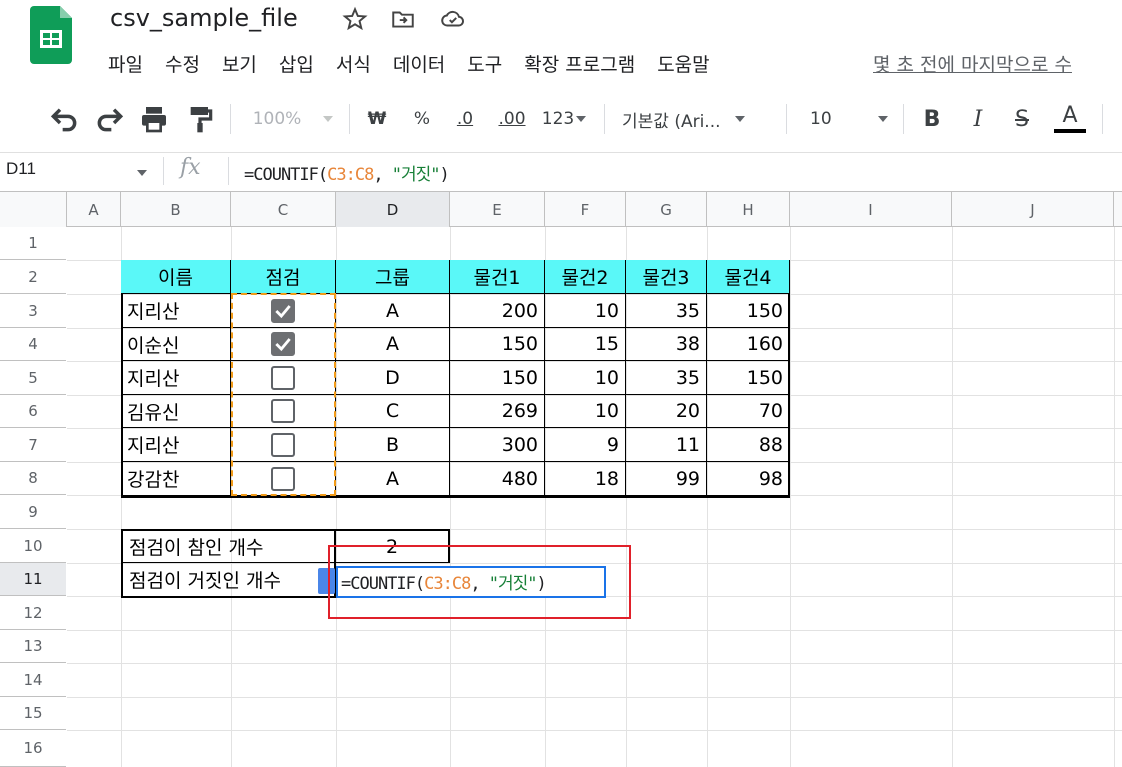 This screenshot has width=1122, height=767. Describe the element at coordinates (489, 64) in the screenshot. I see `menu-tools: 도구` at that location.